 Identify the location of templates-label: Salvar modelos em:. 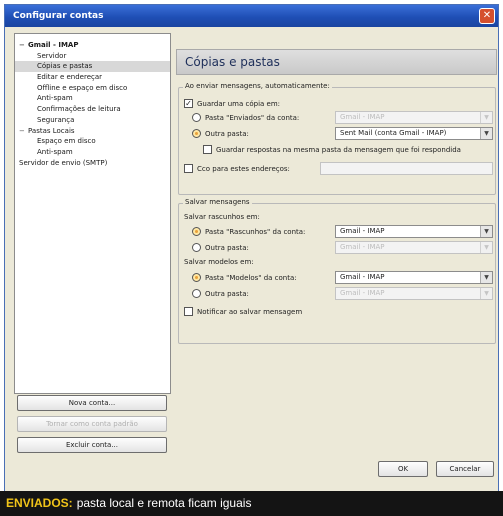
(219, 262).